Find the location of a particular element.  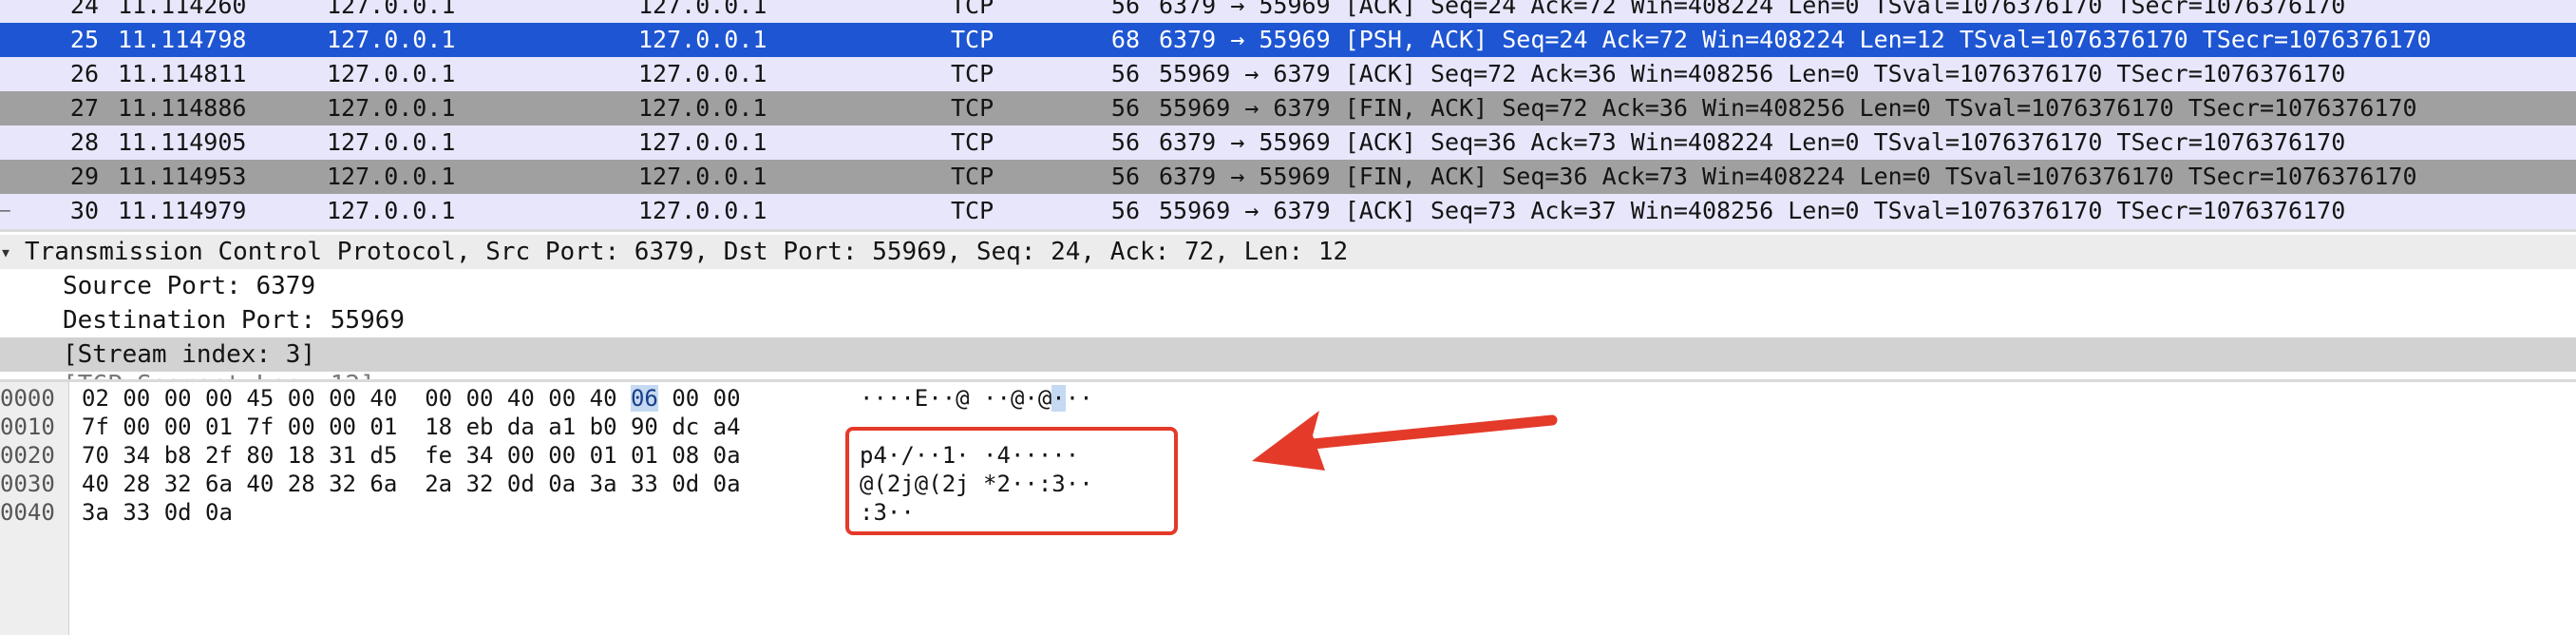

packet-time: 11.114953 is located at coordinates (182, 176).